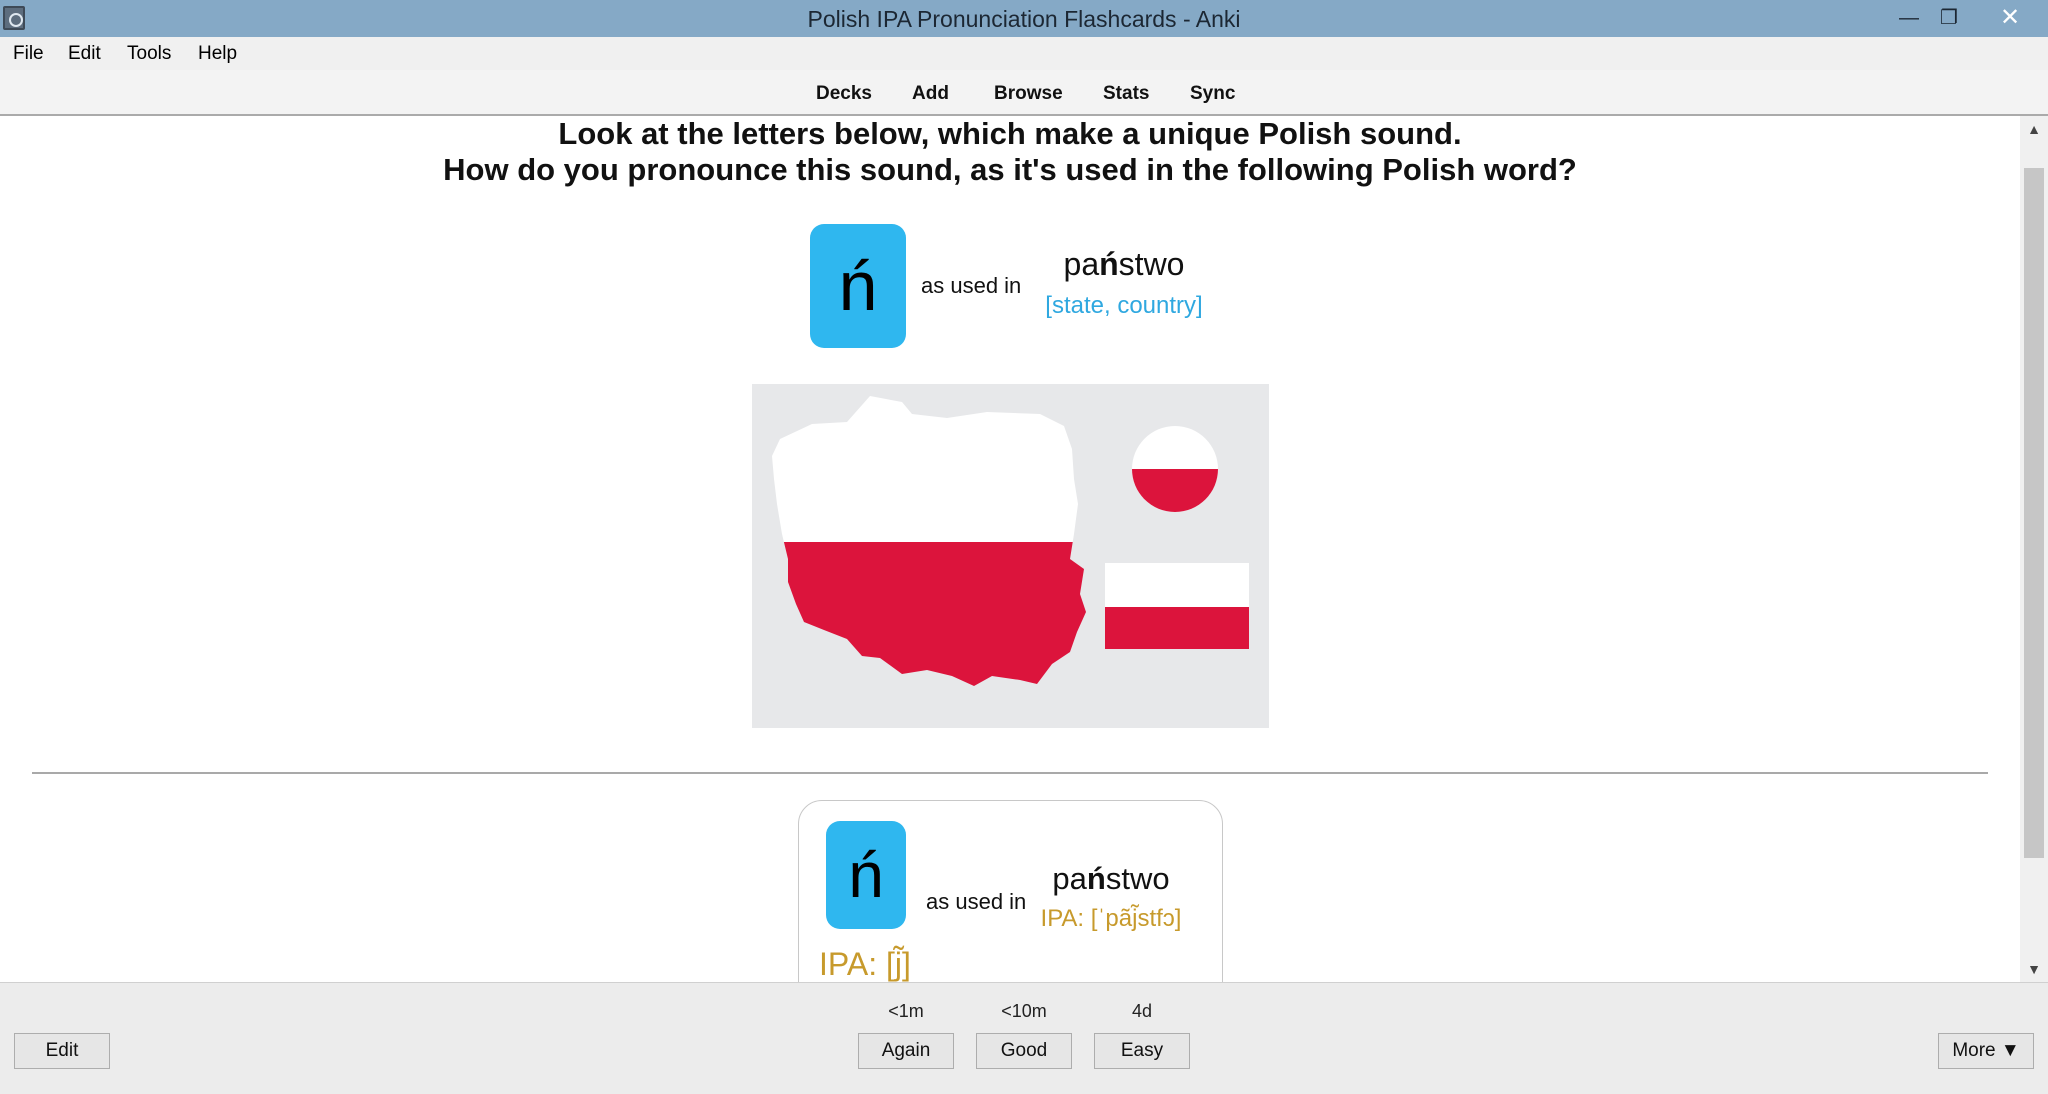  Describe the element at coordinates (2010, 18) in the screenshot. I see `close-icon: ✕` at that location.